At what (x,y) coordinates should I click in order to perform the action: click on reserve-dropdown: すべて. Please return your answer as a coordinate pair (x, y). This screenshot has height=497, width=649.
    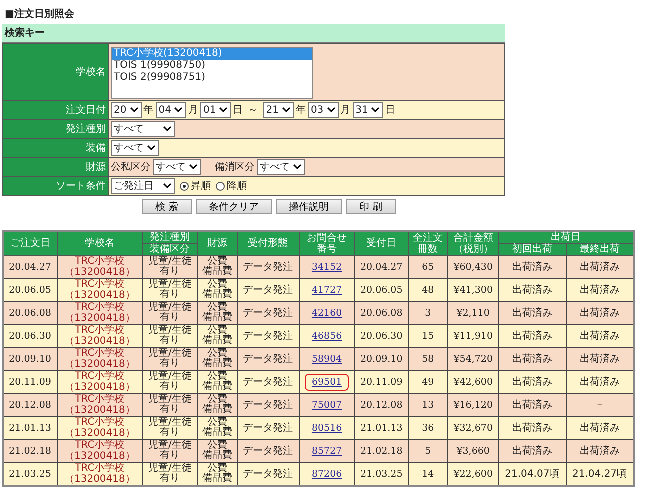
    Looking at the image, I should click on (281, 167).